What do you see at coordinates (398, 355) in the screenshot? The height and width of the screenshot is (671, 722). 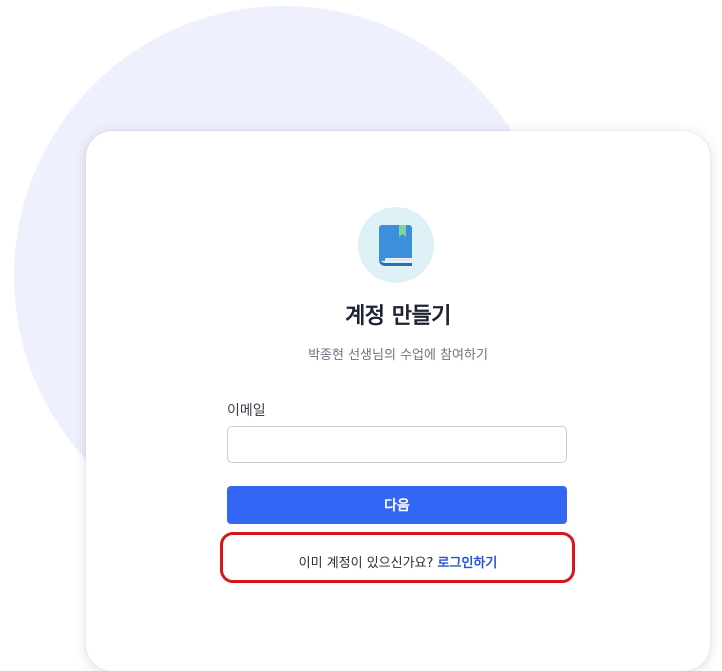 I see `page-subtitle: 박종현 선생님의 수업에 참여하기` at bounding box center [398, 355].